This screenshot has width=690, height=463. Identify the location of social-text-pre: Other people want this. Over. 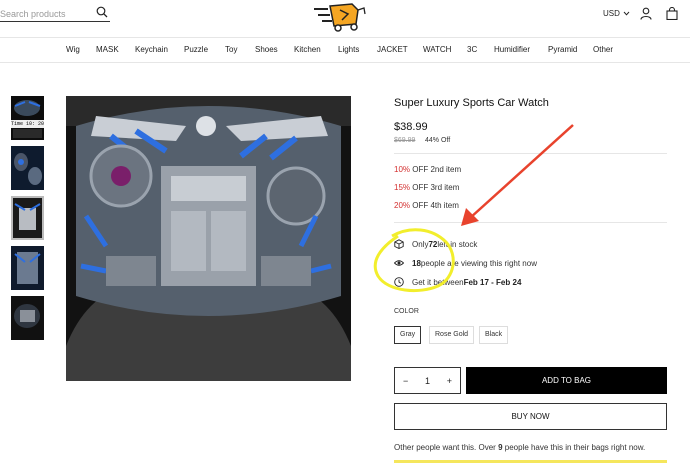
(446, 447).